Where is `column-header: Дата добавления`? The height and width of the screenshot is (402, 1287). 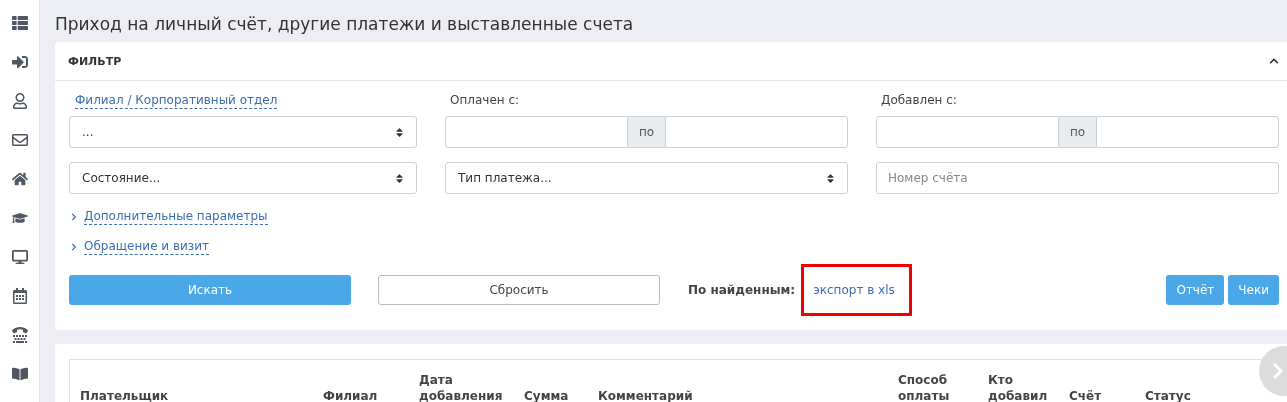 column-header: Дата добавления is located at coordinates (461, 387).